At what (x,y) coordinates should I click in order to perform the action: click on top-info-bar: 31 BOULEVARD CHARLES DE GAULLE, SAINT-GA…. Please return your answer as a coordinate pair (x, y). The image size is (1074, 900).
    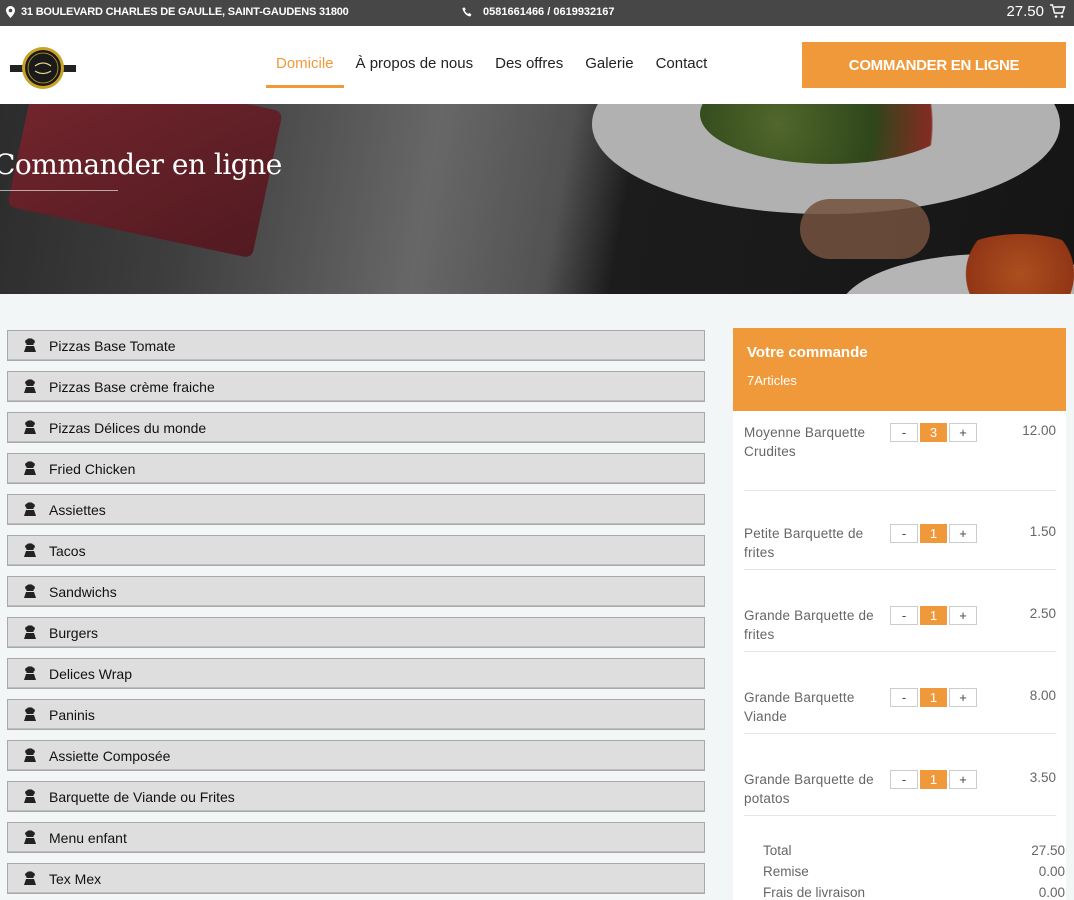
    Looking at the image, I should click on (537, 13).